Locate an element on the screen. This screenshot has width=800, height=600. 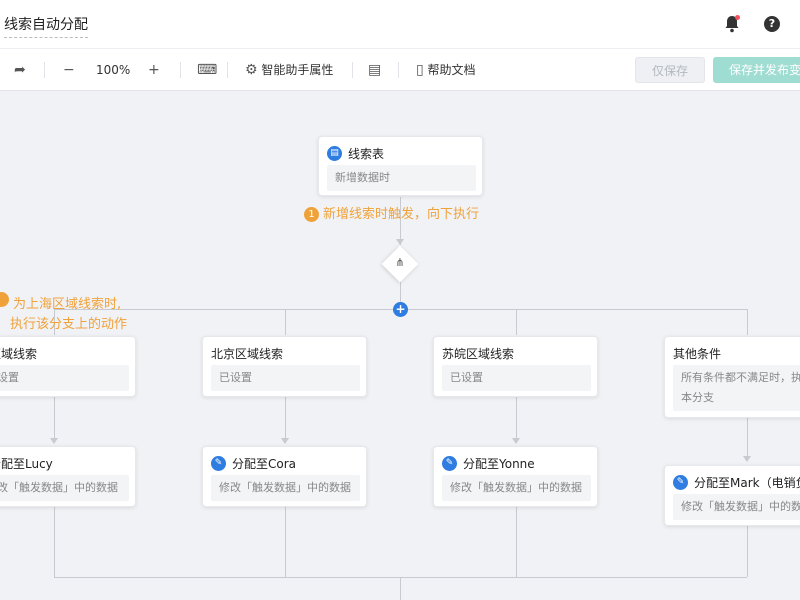
annotation-number-icon is located at coordinates (4, 299).